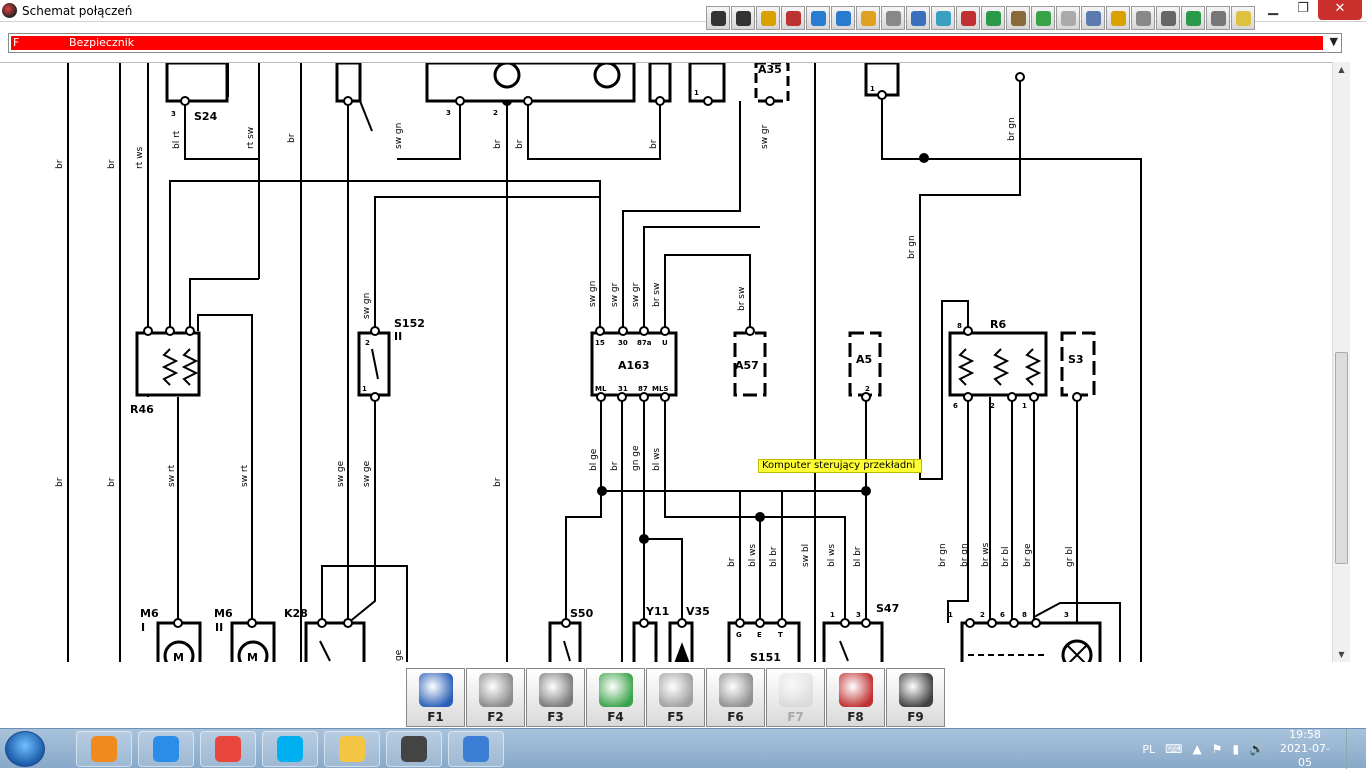  I want to click on warning-button, so click(768, 18).